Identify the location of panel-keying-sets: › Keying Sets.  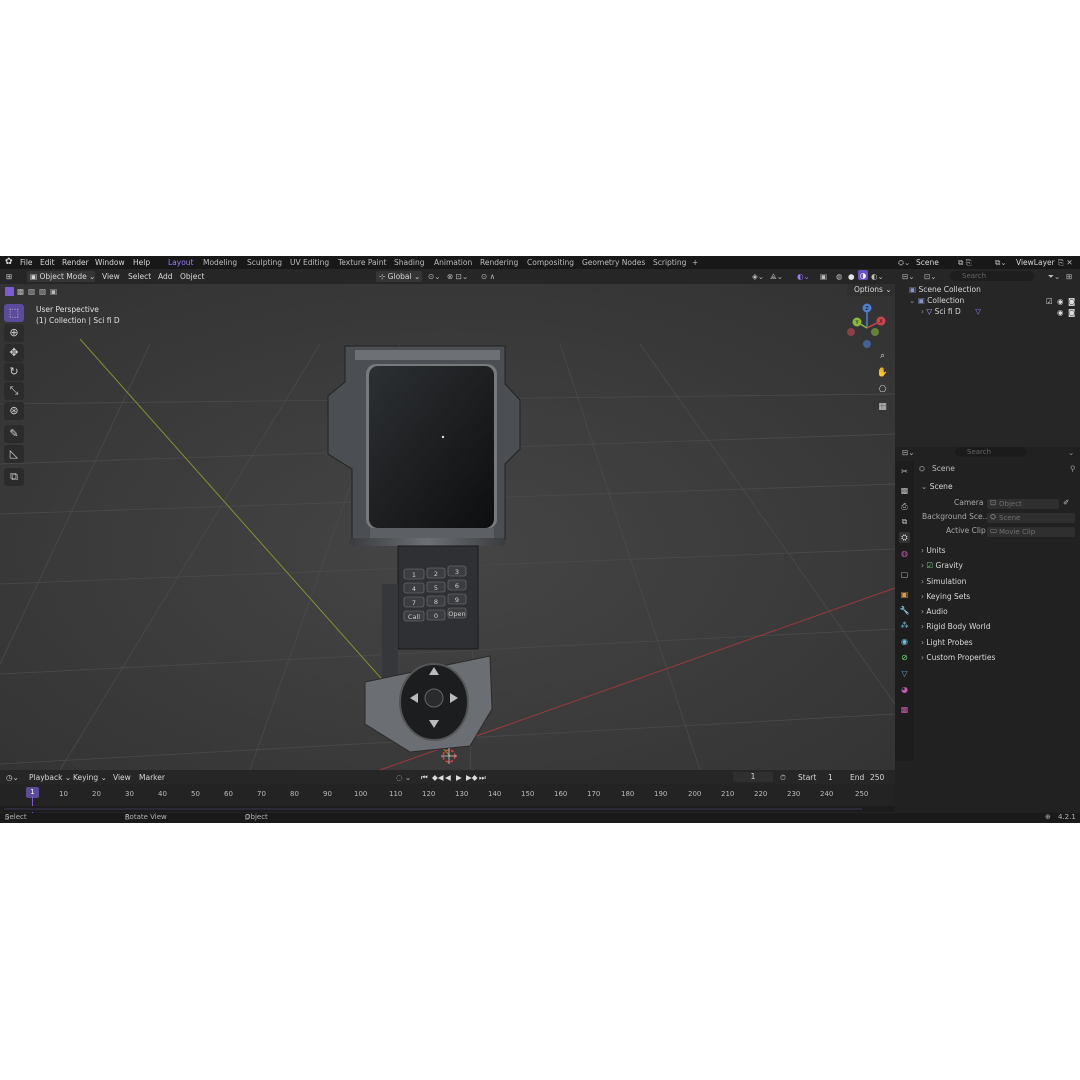
(945, 596).